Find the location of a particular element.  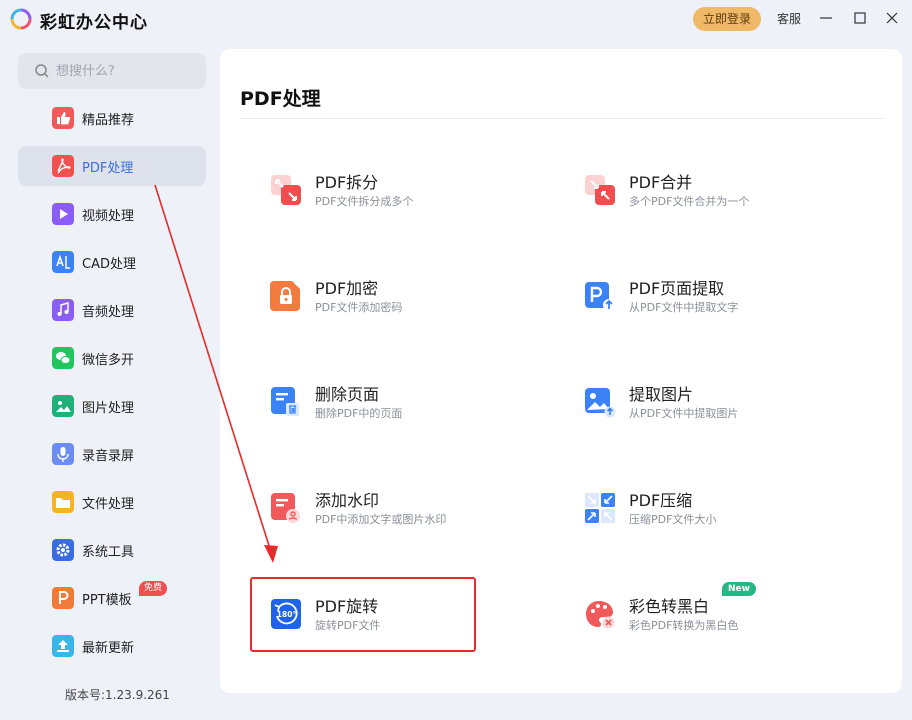

color-to-bw-icon is located at coordinates (600, 615).